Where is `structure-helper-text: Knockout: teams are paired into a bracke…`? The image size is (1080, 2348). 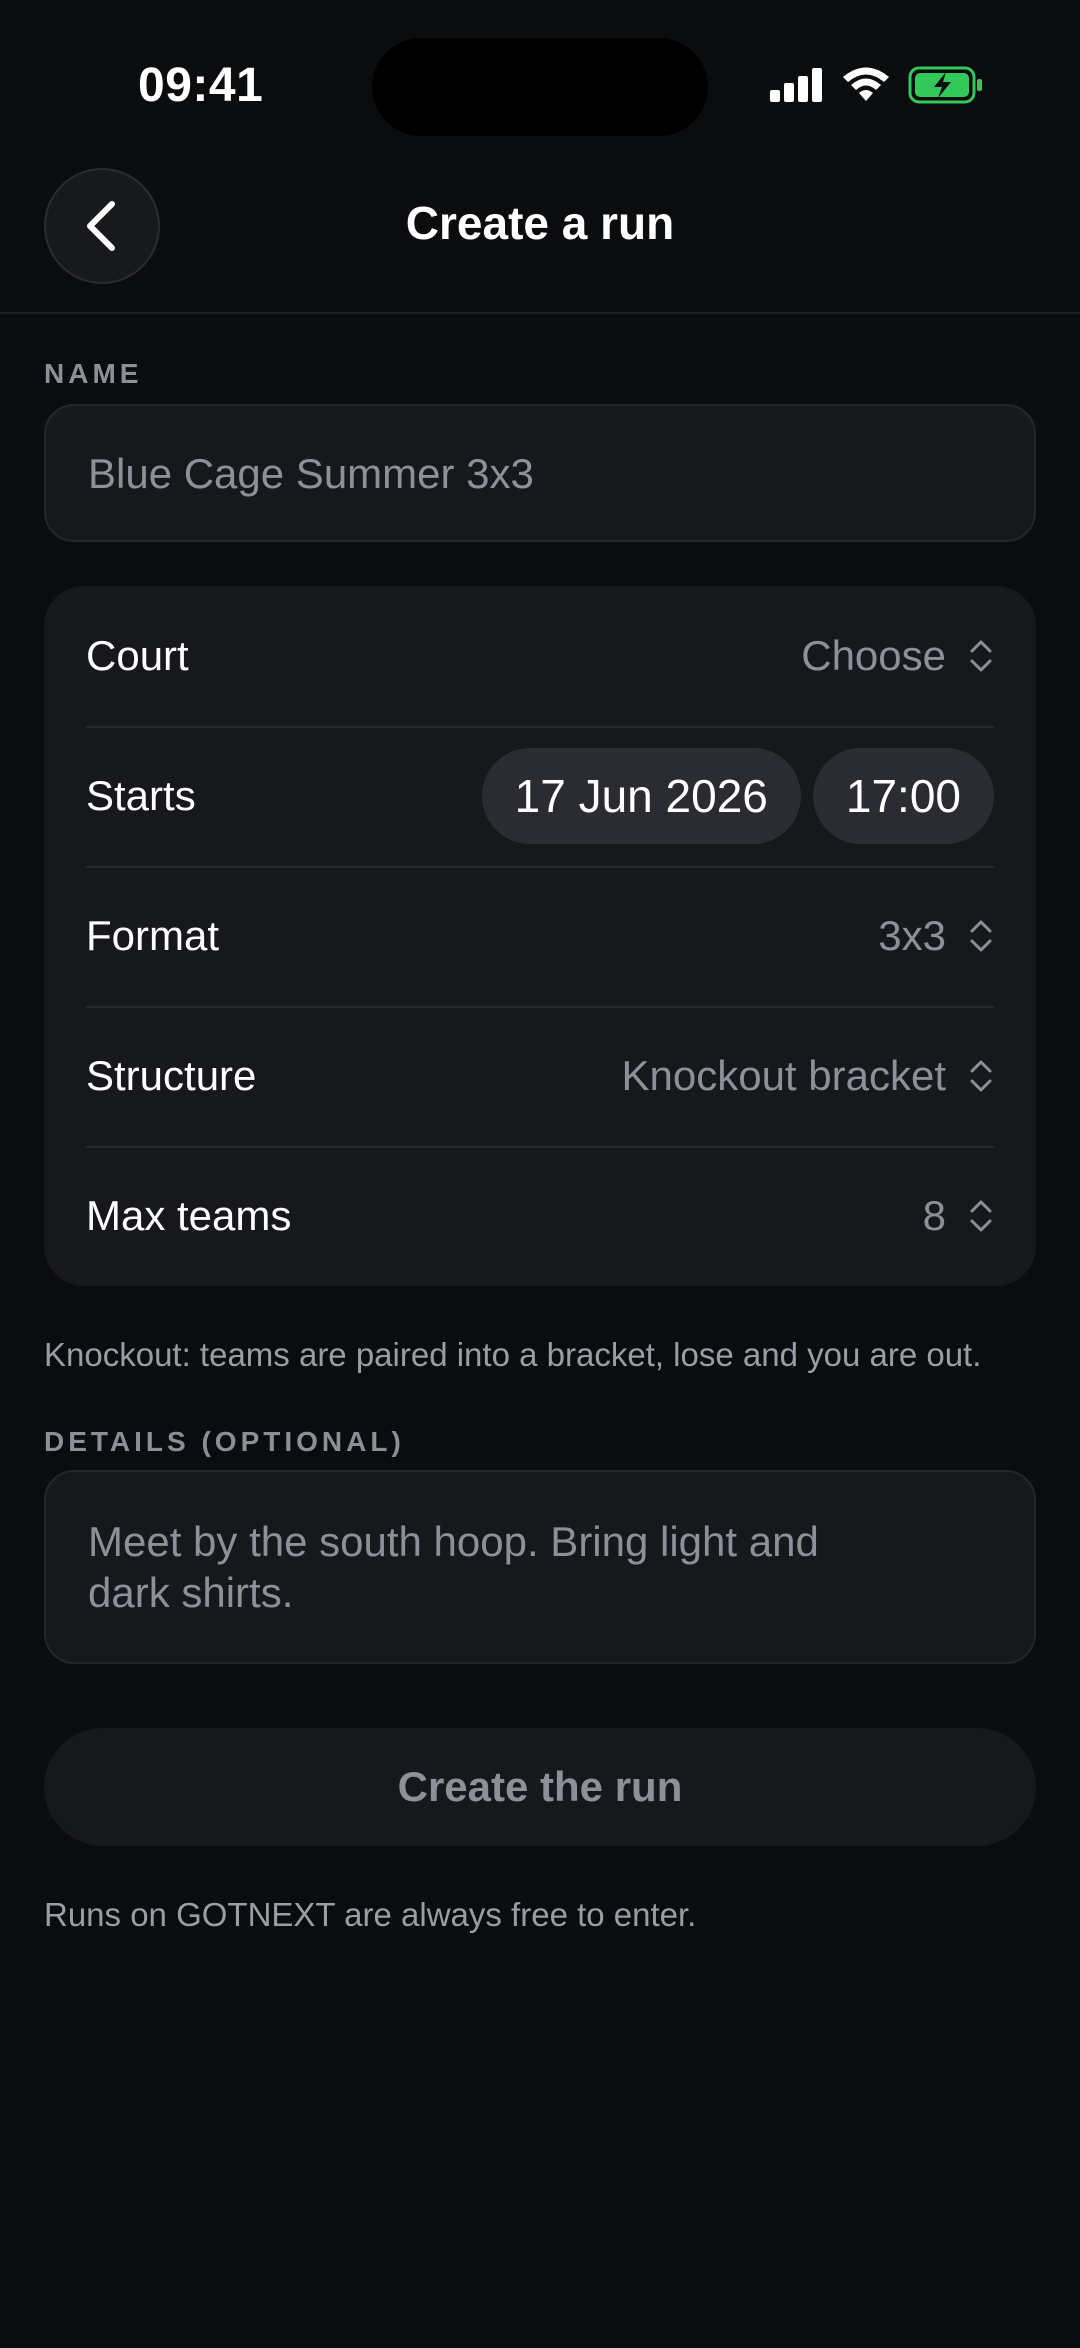 structure-helper-text: Knockout: teams are paired into a bracke… is located at coordinates (513, 1354).